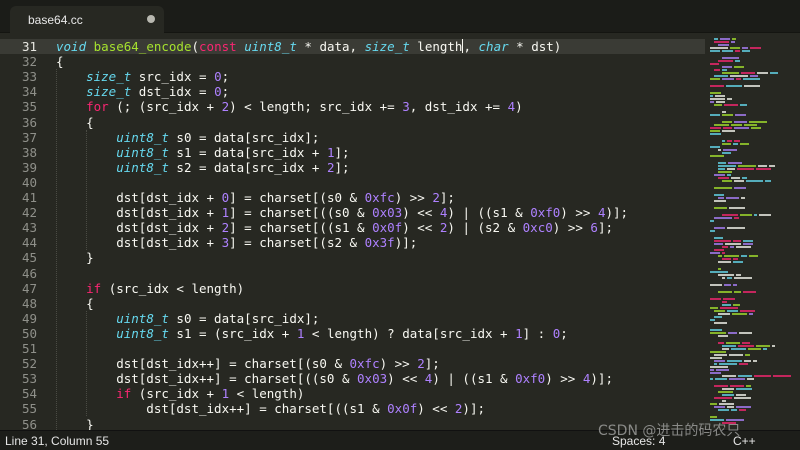  I want to click on code-line: 48 {, so click(352, 303).